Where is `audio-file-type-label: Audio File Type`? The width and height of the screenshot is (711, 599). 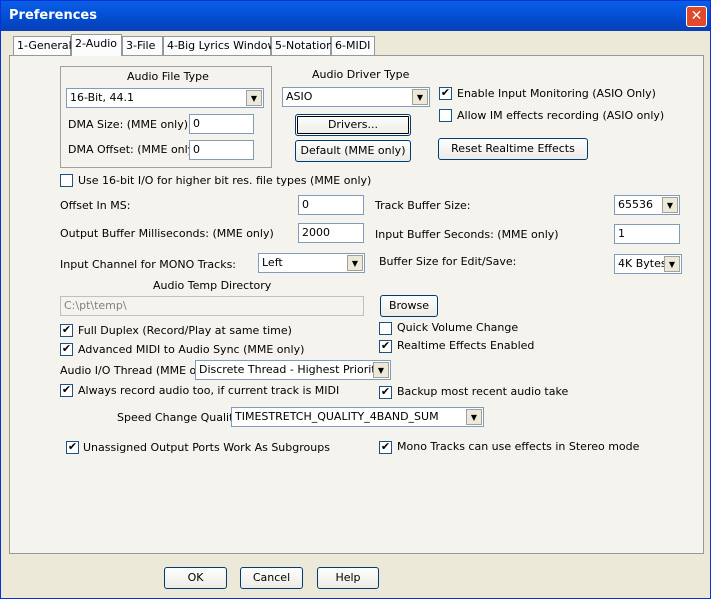 audio-file-type-label: Audio File Type is located at coordinates (168, 76).